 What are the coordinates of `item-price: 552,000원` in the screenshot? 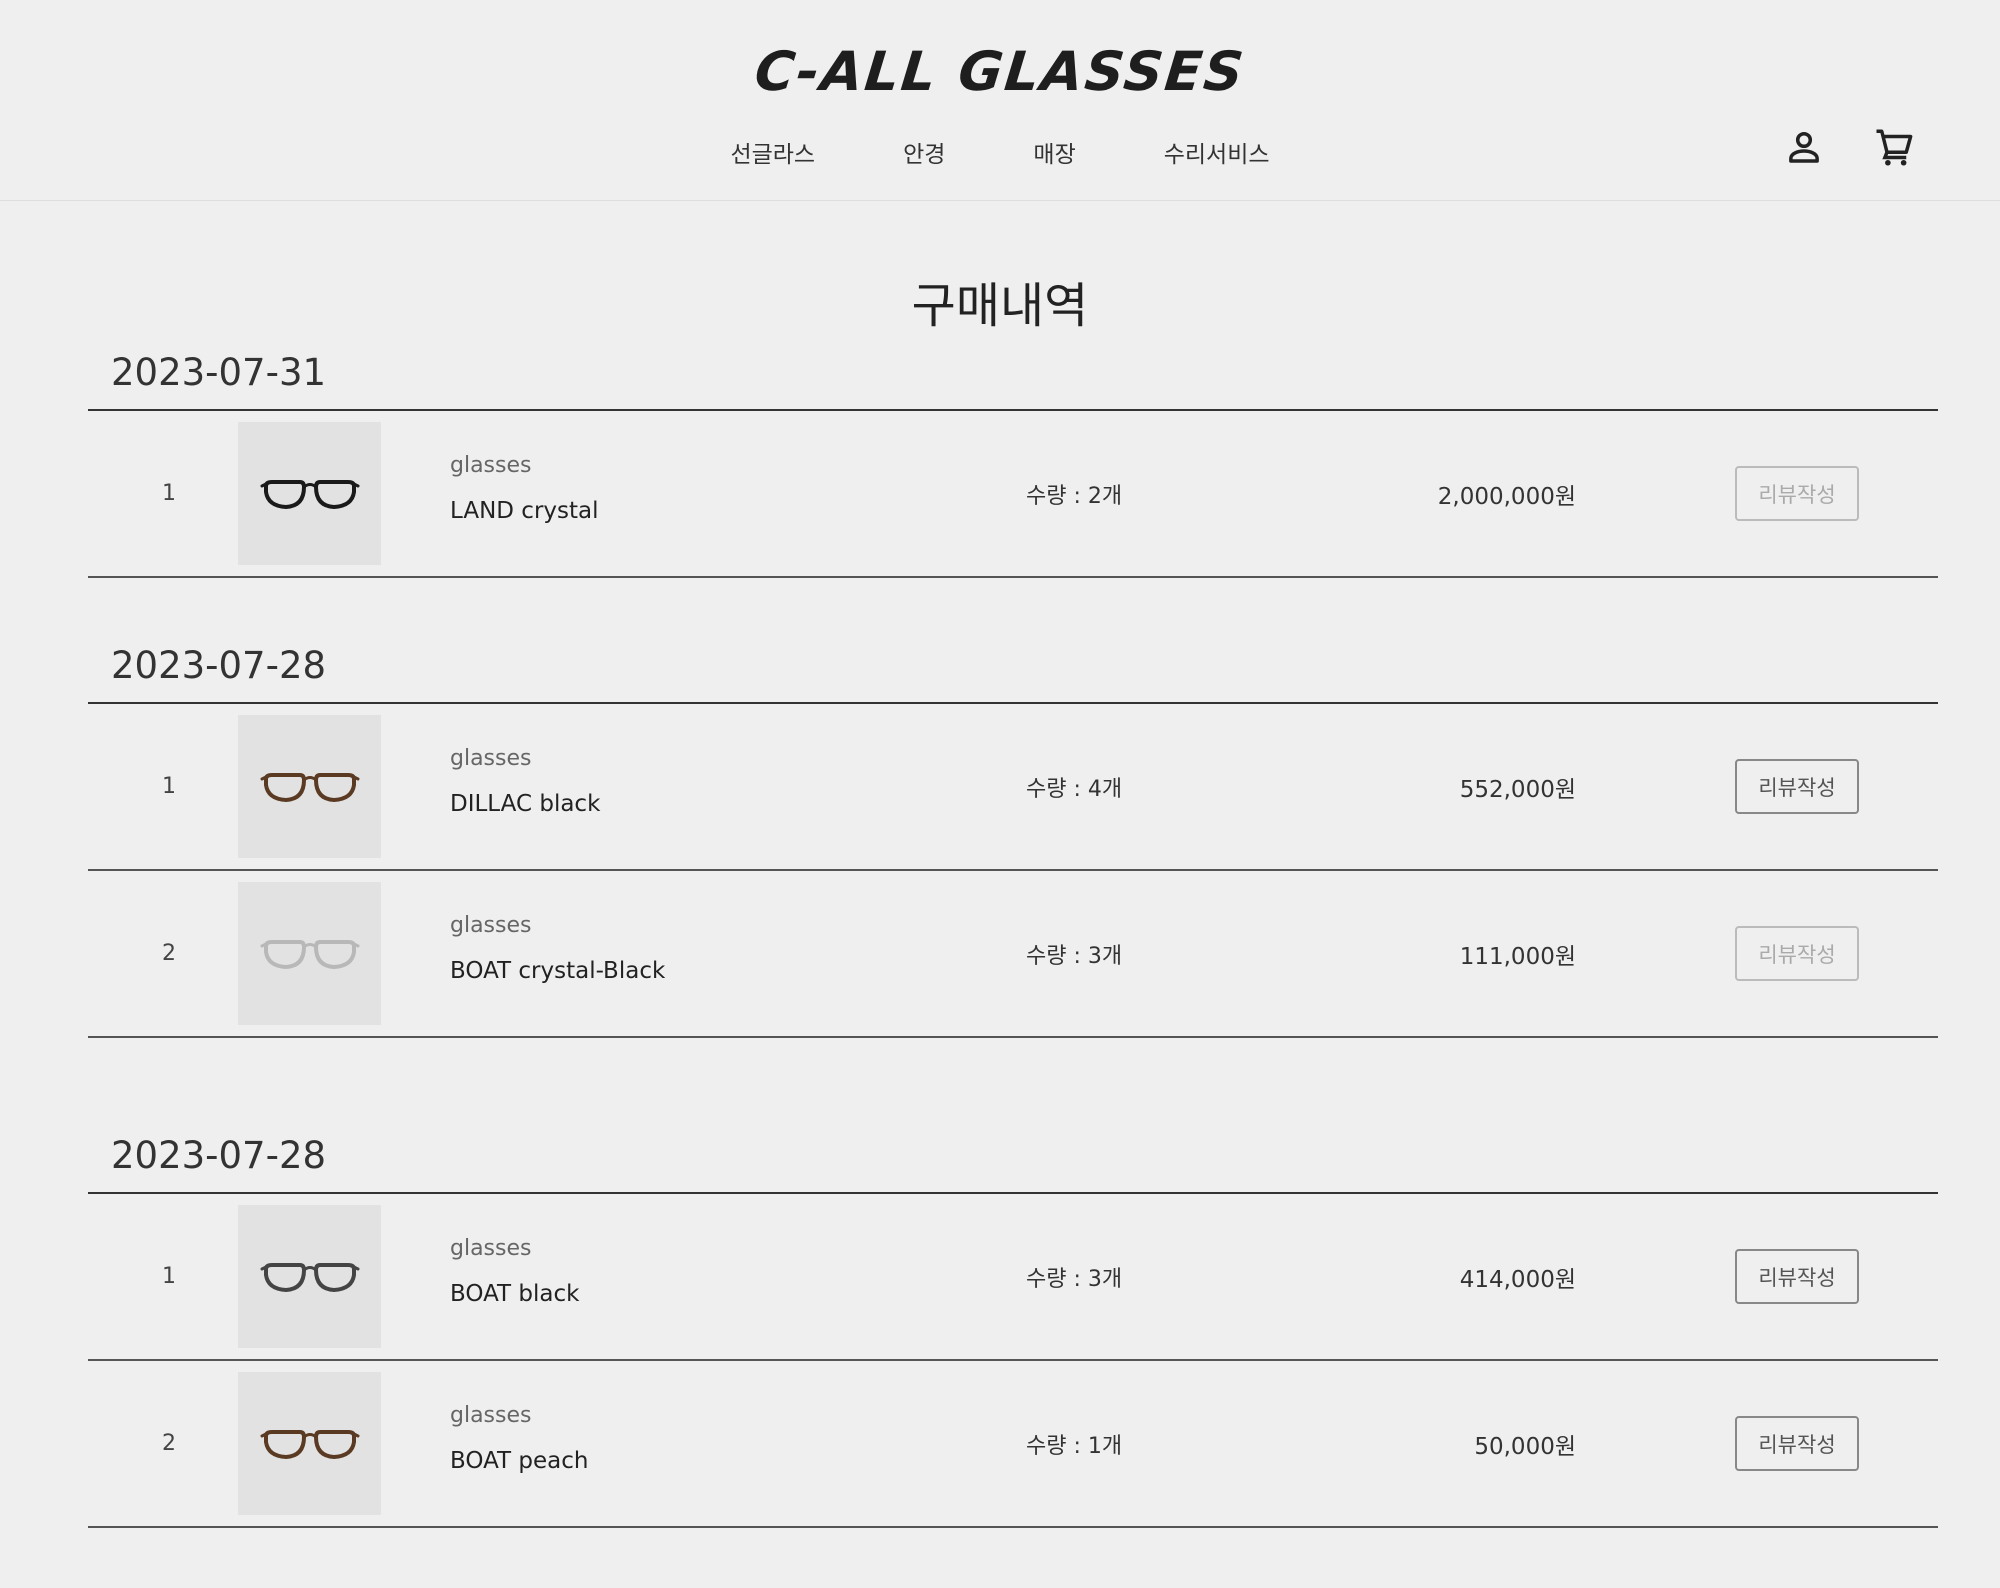 It's located at (1517, 789).